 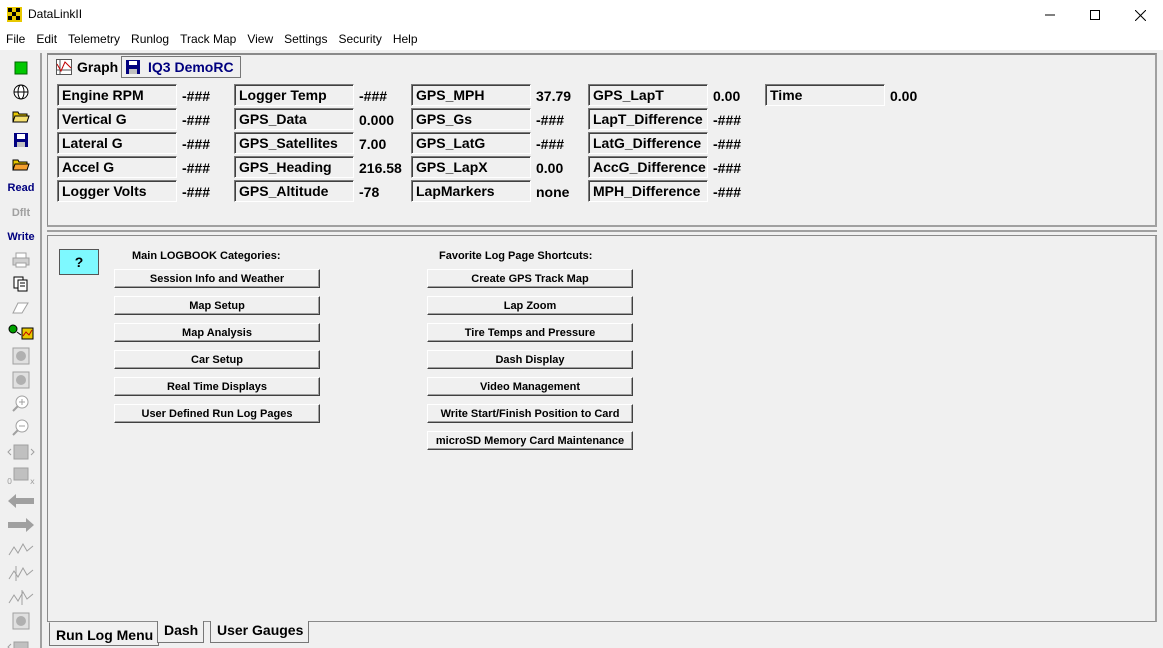 What do you see at coordinates (648, 119) in the screenshot?
I see `channel-label: LapT_Difference` at bounding box center [648, 119].